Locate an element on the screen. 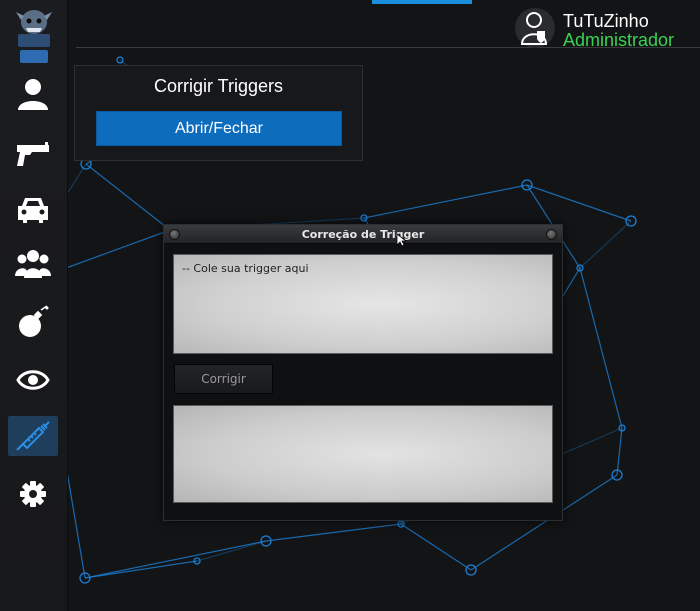 This screenshot has height=611, width=700. user-icon is located at coordinates (33, 94).